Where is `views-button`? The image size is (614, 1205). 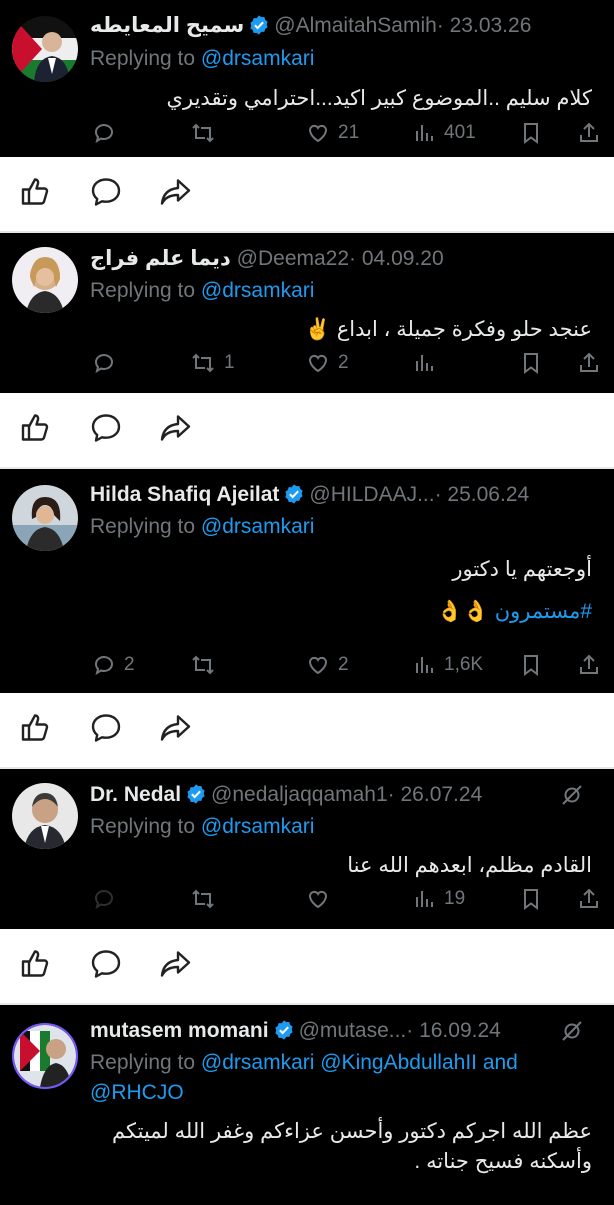
views-button is located at coordinates (429, 363).